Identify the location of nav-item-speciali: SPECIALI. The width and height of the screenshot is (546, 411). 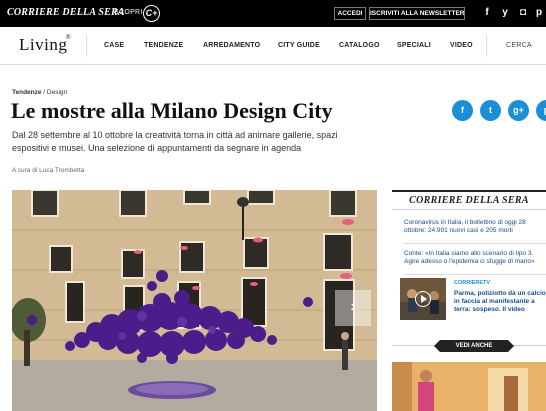
(414, 45).